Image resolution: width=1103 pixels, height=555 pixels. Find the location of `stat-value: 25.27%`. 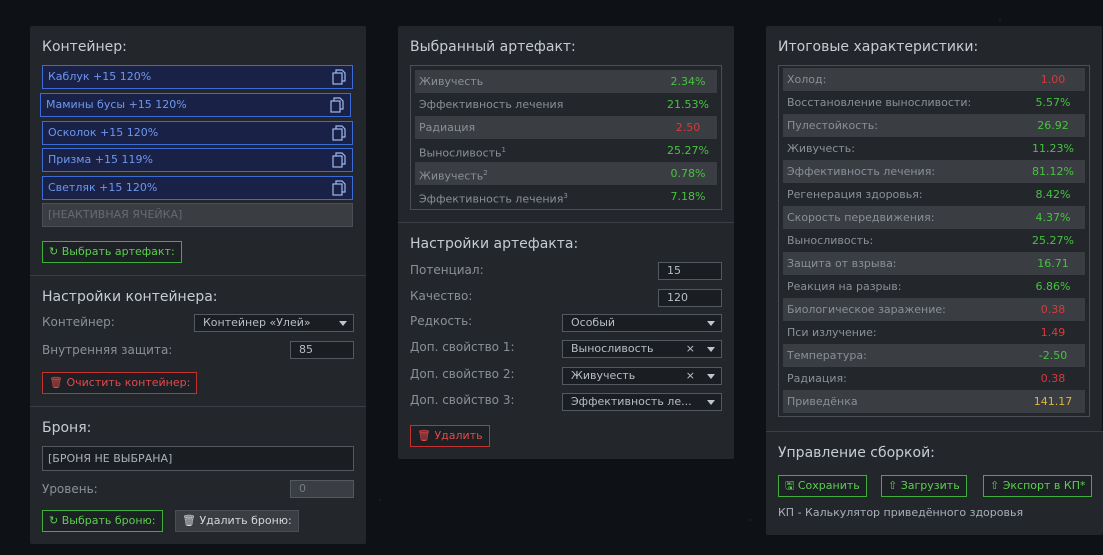

stat-value: 25.27% is located at coordinates (688, 150).